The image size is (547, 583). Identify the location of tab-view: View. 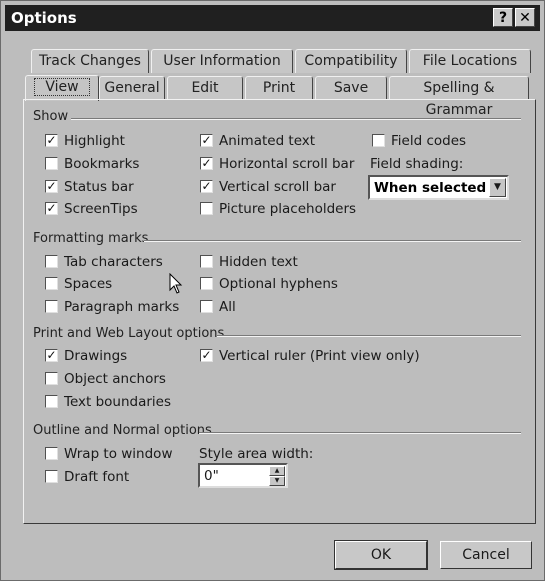
(62, 88).